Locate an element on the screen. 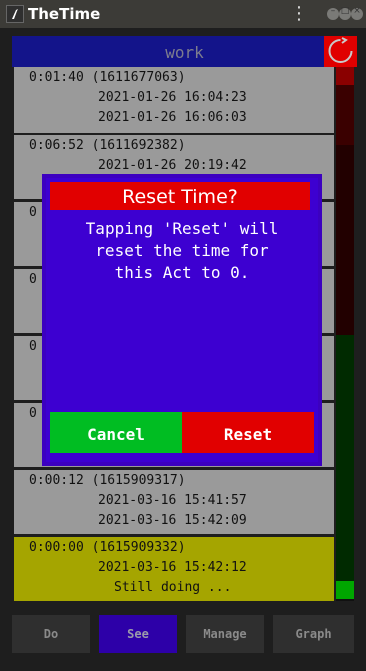 The width and height of the screenshot is (366, 671). dialog-title: Reset Time? is located at coordinates (180, 196).